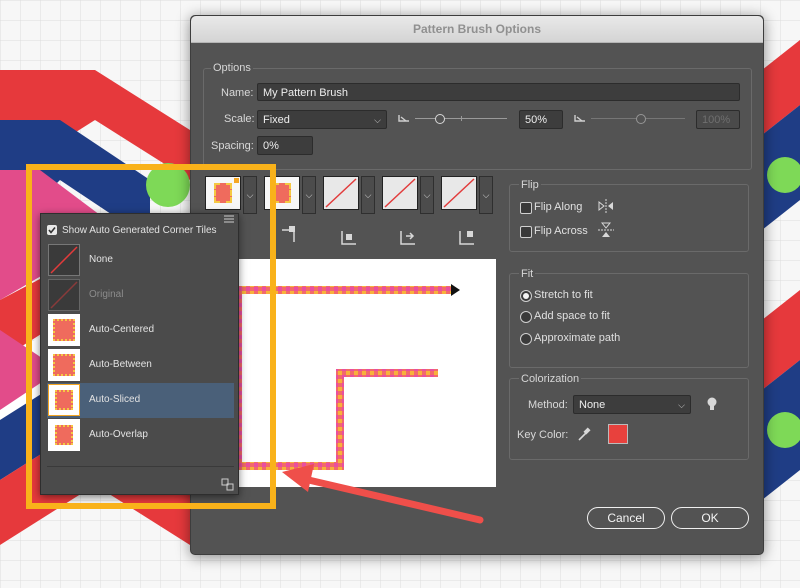 Image resolution: width=800 pixels, height=588 pixels. I want to click on flip-across-checkbox, so click(526, 232).